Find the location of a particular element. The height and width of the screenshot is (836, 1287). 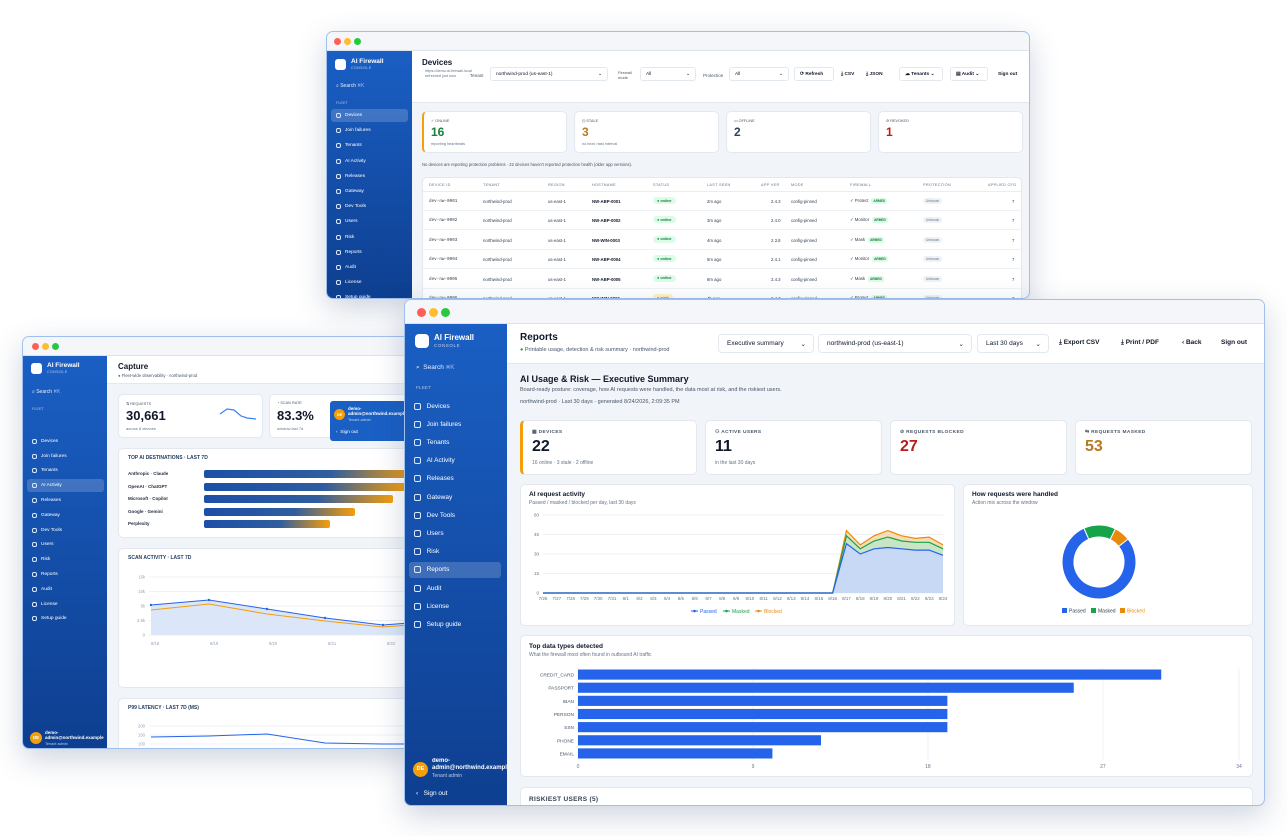

refresh-button: ⟳ Refresh is located at coordinates (814, 74).